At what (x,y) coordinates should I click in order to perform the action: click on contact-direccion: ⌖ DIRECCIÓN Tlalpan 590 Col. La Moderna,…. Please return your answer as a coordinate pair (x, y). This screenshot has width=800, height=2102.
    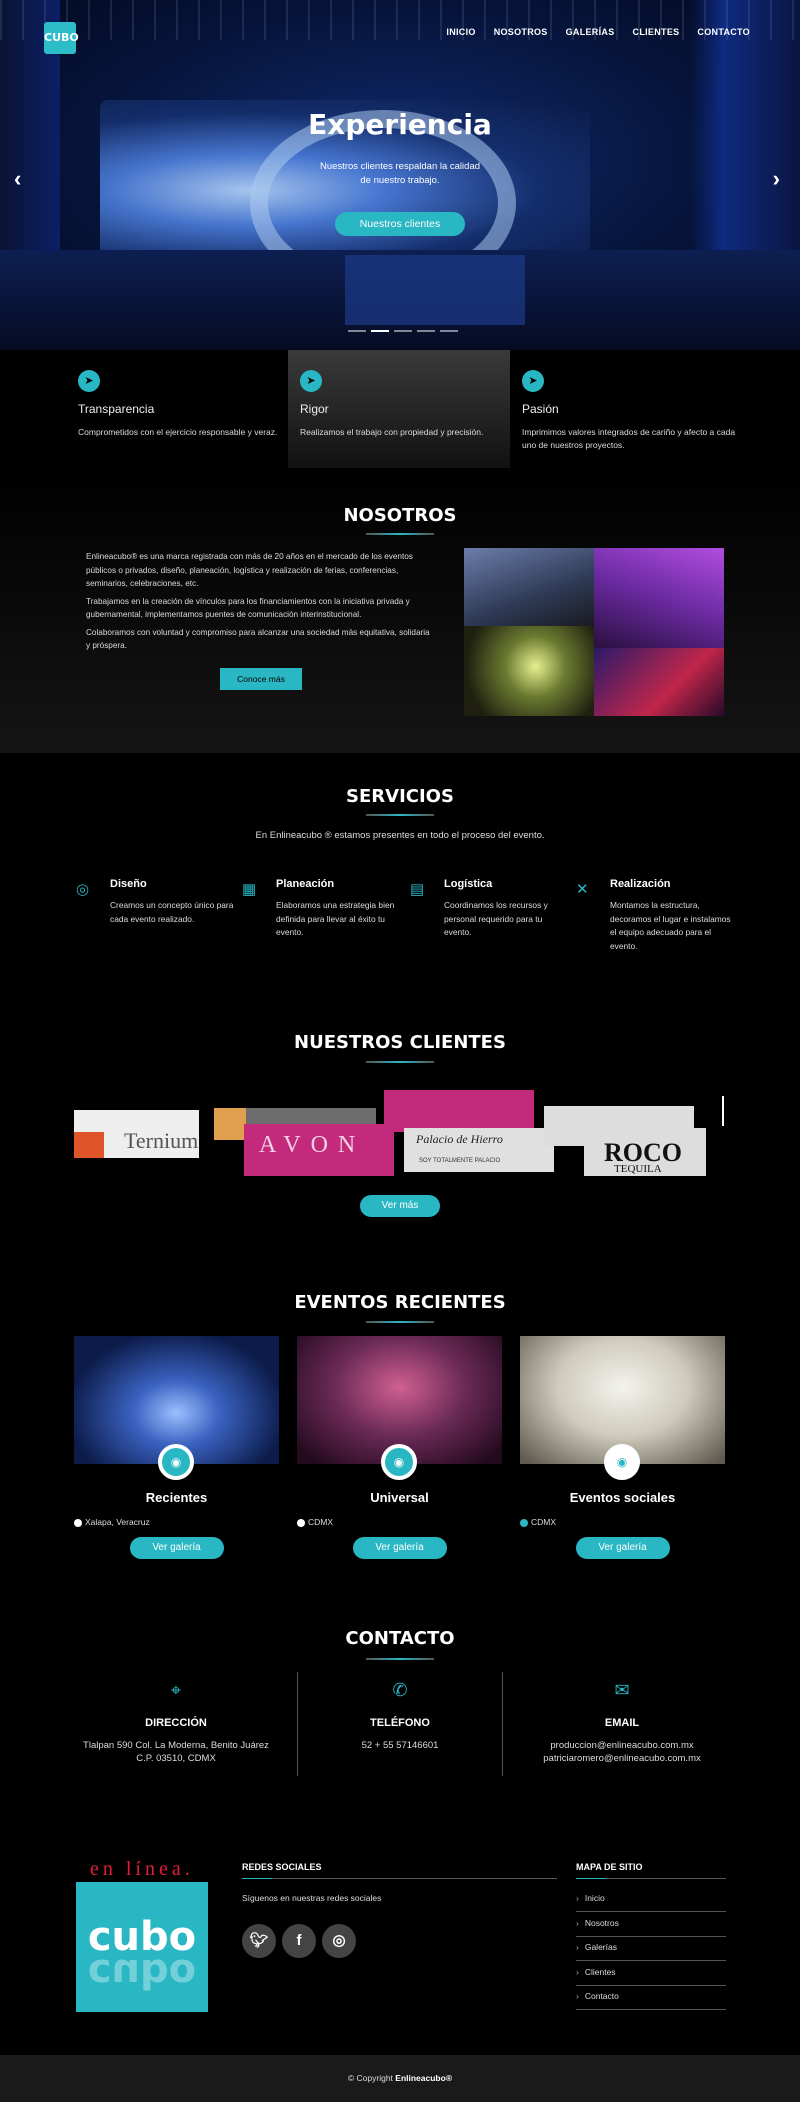
    Looking at the image, I should click on (176, 1722).